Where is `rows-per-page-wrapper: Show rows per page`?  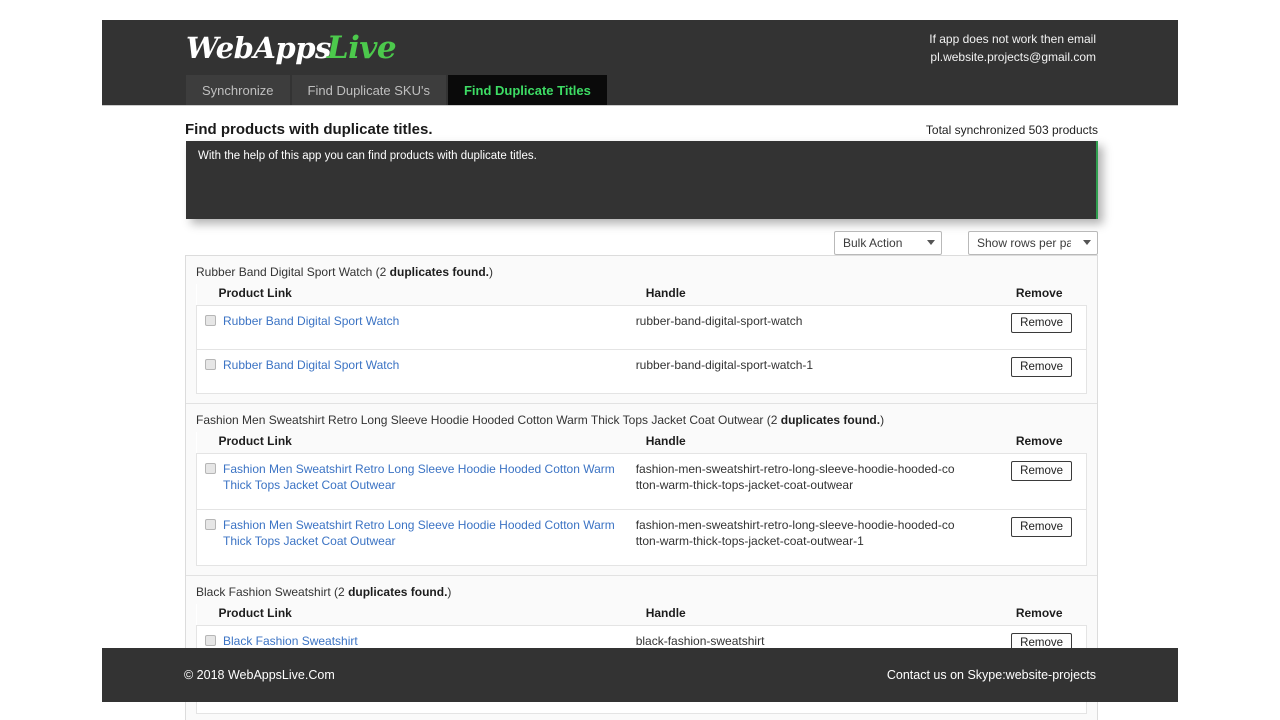
rows-per-page-wrapper: Show rows per page is located at coordinates (1033, 243).